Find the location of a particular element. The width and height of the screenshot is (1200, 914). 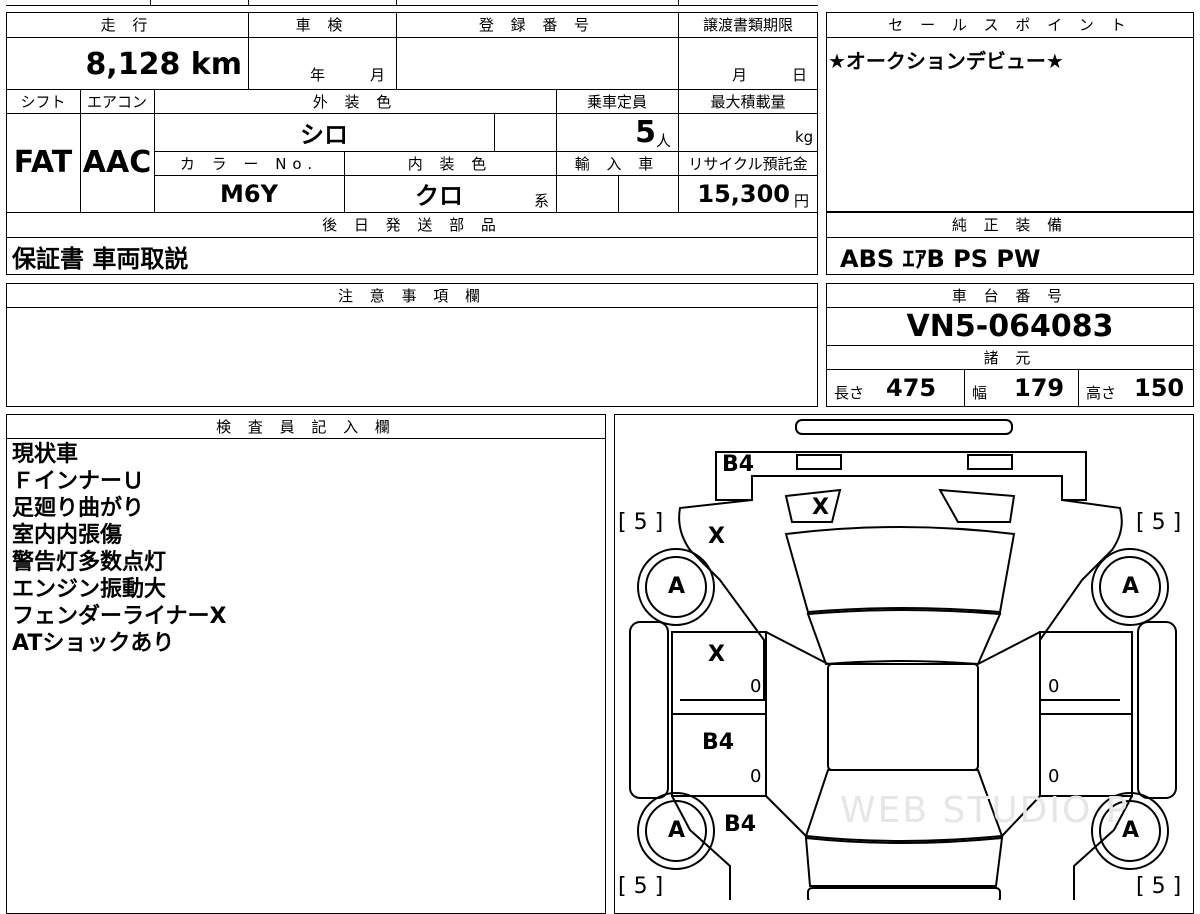

tire-left-front: [ 5 ] is located at coordinates (641, 522).